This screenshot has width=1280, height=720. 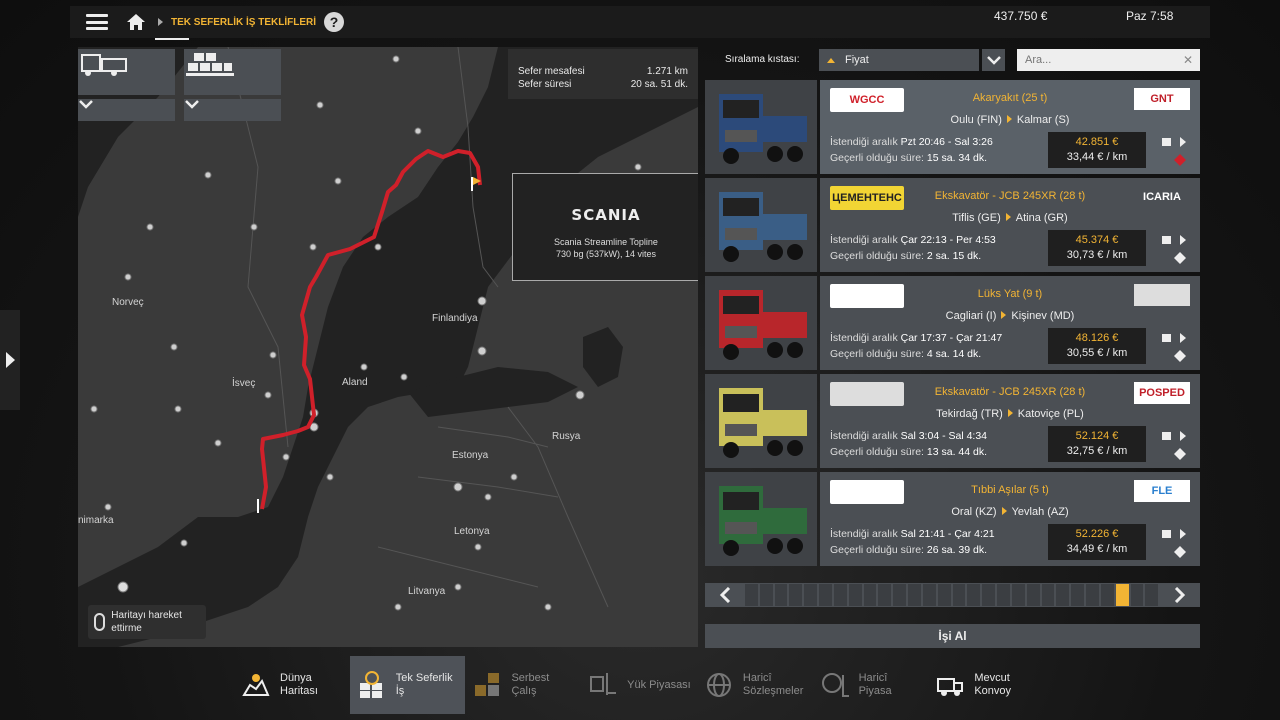 I want to click on cargo-property-icons, so click(x=1174, y=445).